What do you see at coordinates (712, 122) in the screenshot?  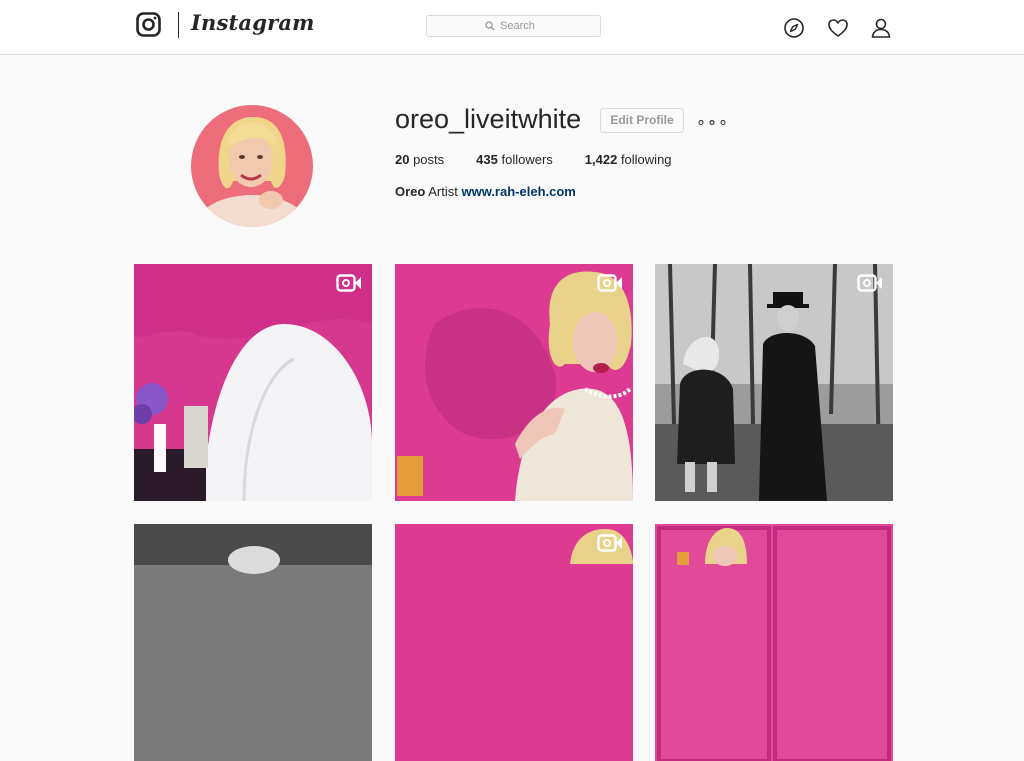 I see `more-options-button: ∘∘∘` at bounding box center [712, 122].